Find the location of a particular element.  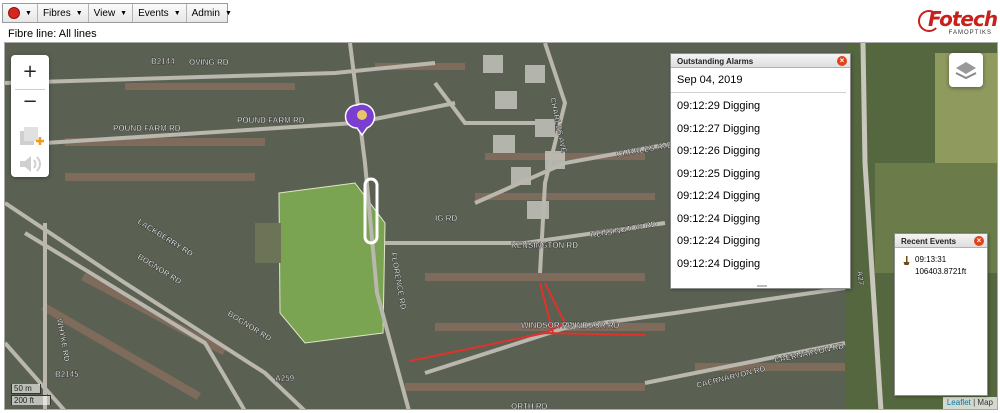

event-time: 09:13:31 is located at coordinates (931, 259).